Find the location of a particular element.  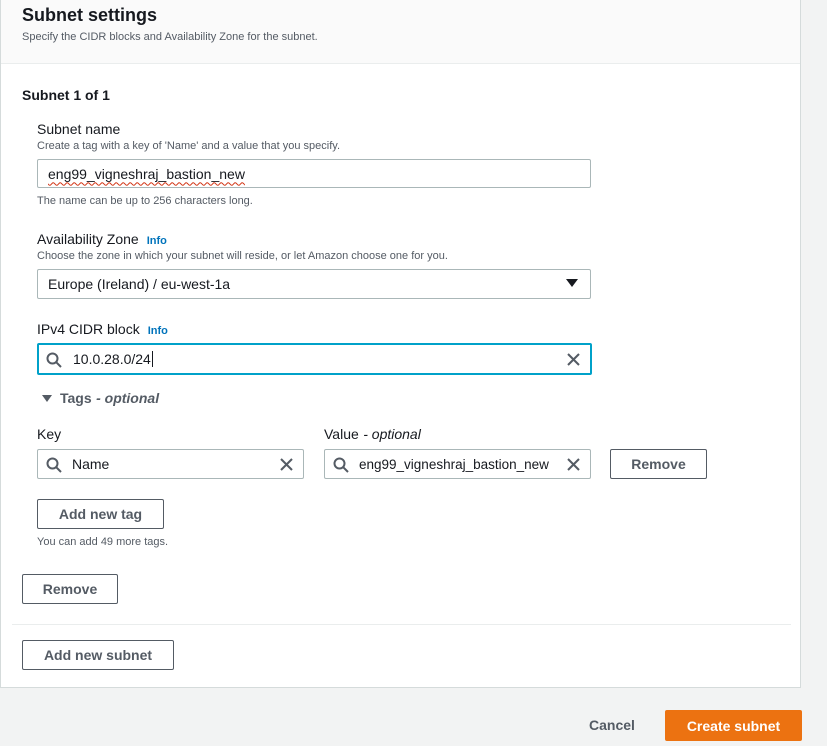

tags-toggle: Tags - optional is located at coordinates (100, 399).